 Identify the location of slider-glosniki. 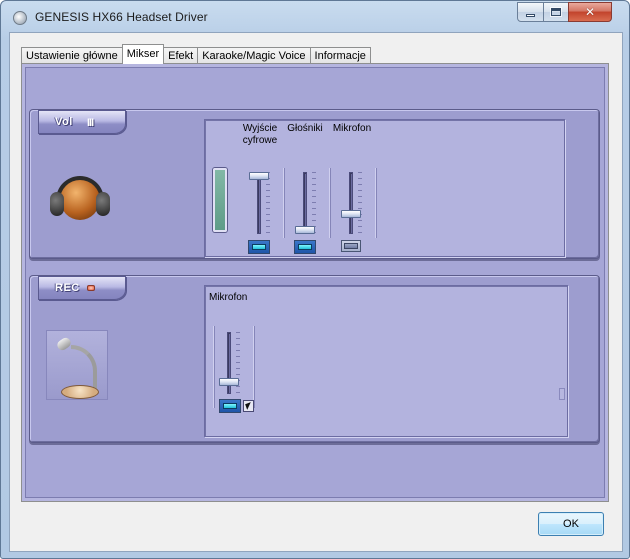
(305, 203).